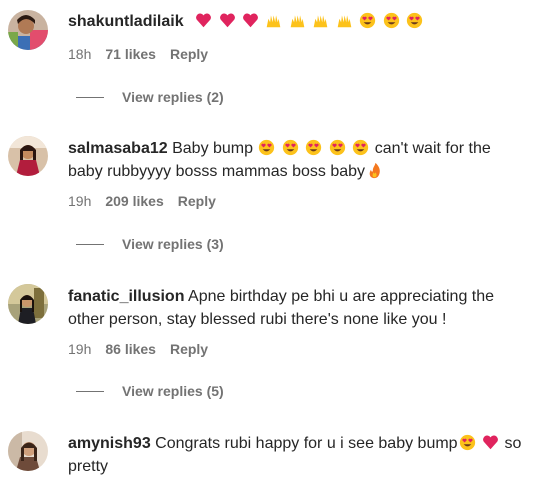 This screenshot has height=484, width=557. I want to click on comment-meta: 18h 71 likes Reply, so click(138, 54).